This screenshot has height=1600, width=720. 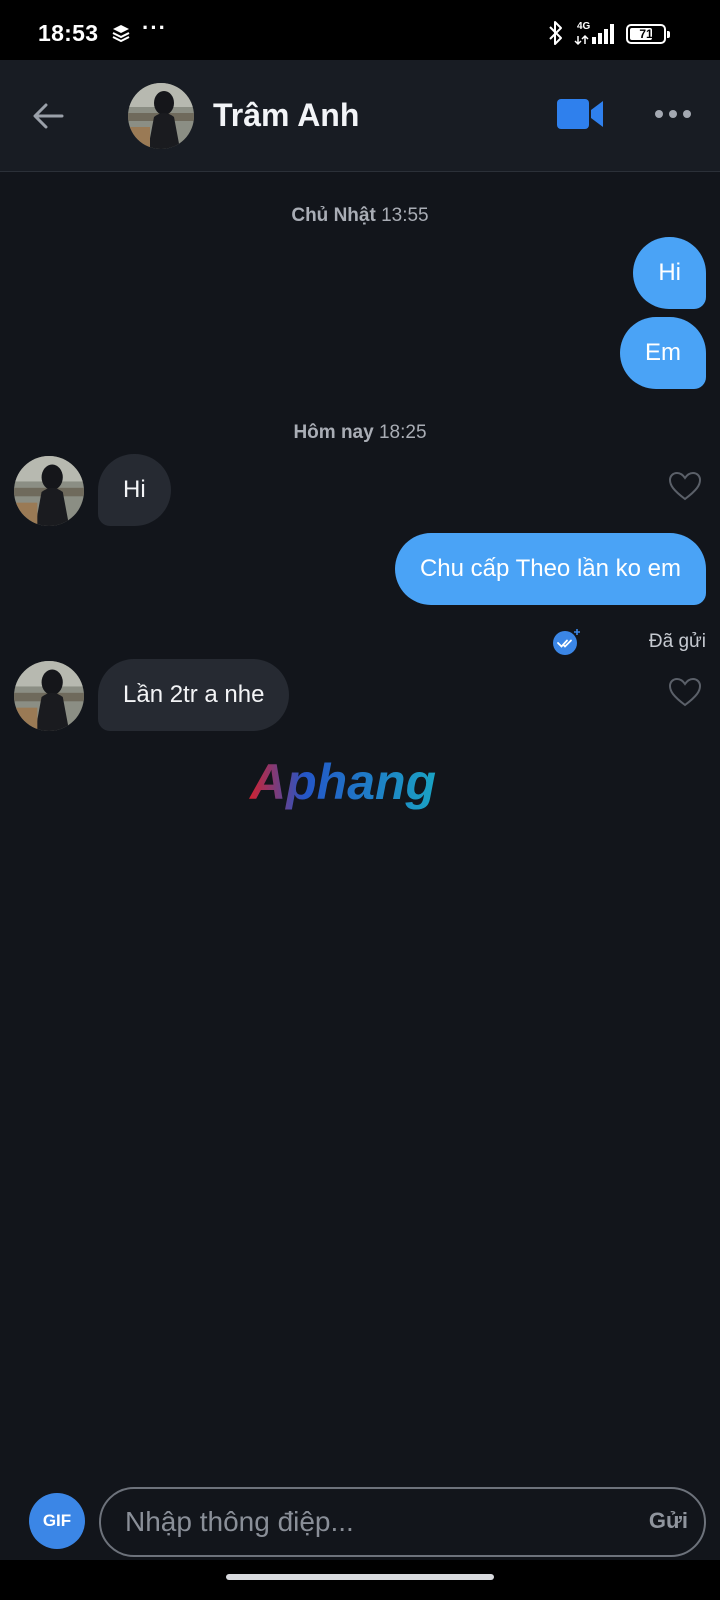 I want to click on layers-icon, so click(x=121, y=33).